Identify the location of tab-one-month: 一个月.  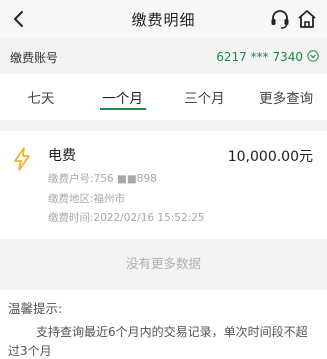
(123, 97).